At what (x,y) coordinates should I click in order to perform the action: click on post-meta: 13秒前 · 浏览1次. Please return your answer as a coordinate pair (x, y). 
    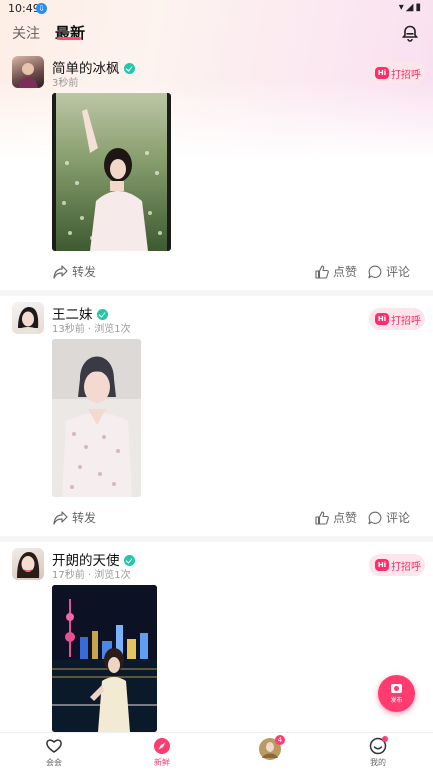
    Looking at the image, I should click on (91, 329).